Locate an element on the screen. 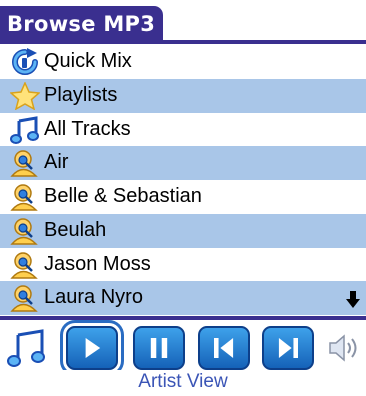  next-icon is located at coordinates (288, 348).